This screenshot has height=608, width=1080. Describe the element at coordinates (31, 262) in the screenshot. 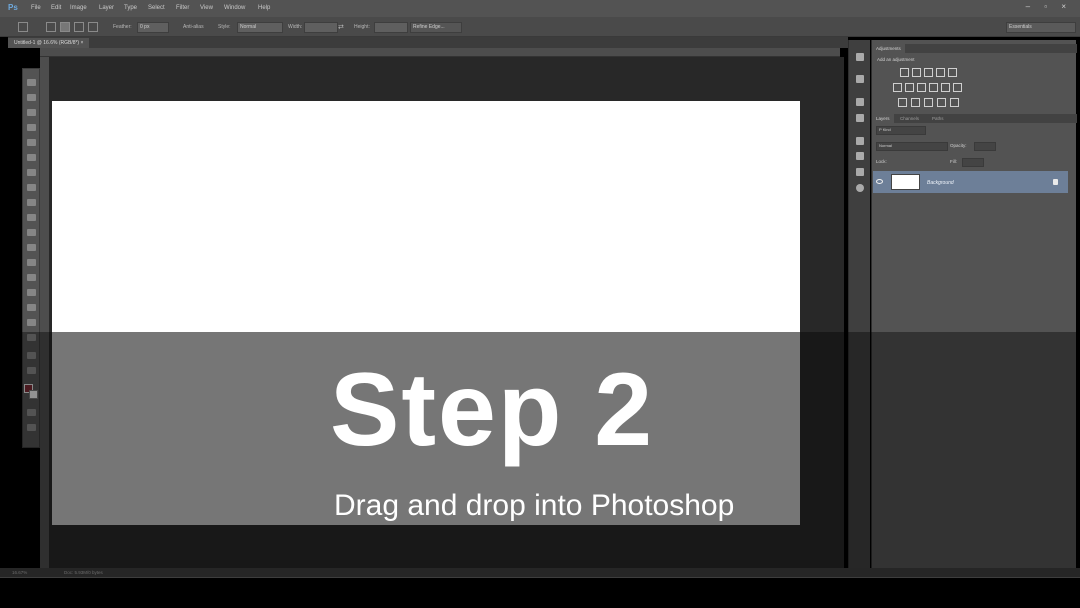

I see `blur-tool-icon` at that location.